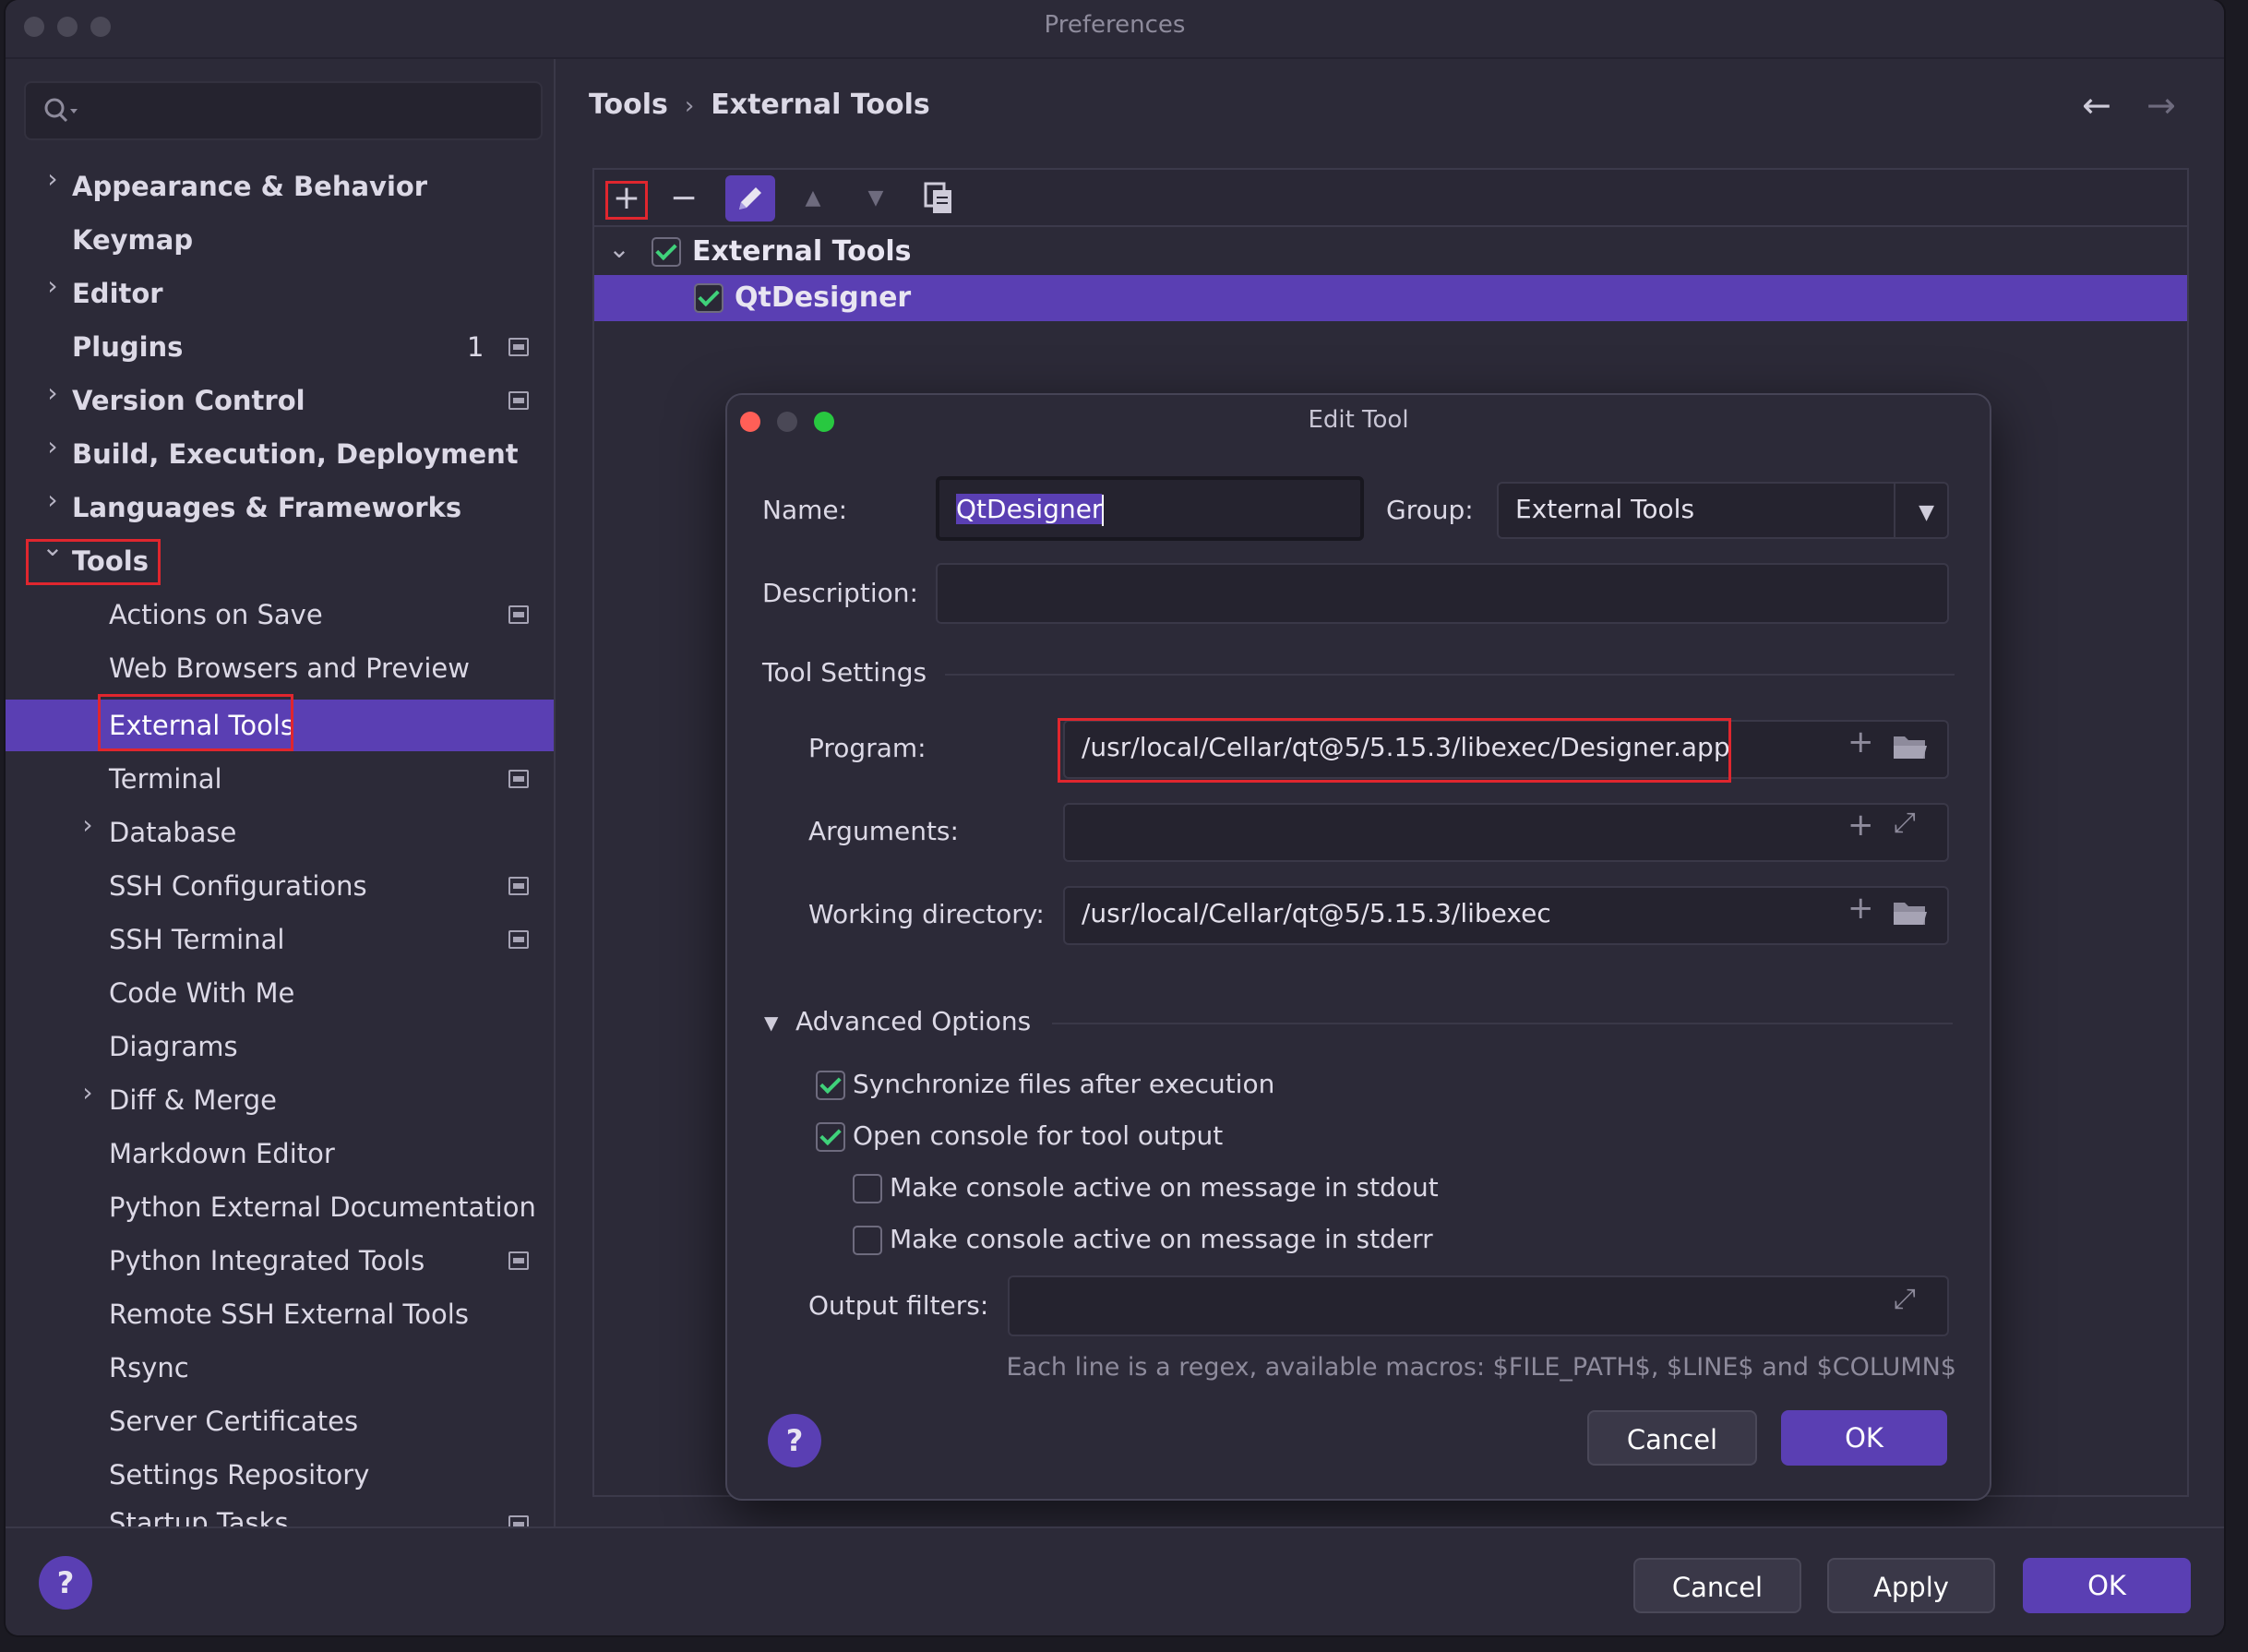 The height and width of the screenshot is (1652, 2248). Describe the element at coordinates (794, 1441) in the screenshot. I see `dialog-help-button: ?` at that location.